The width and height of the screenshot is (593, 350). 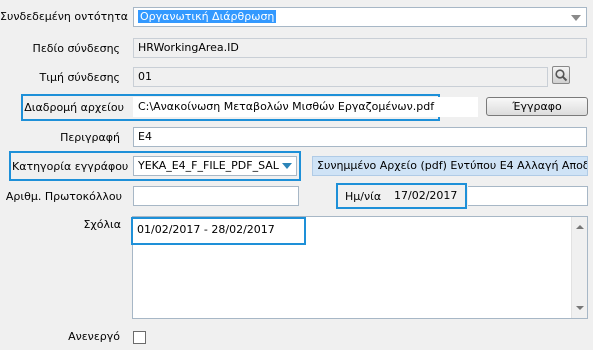 What do you see at coordinates (580, 308) in the screenshot?
I see `scroll-down-icon` at bounding box center [580, 308].